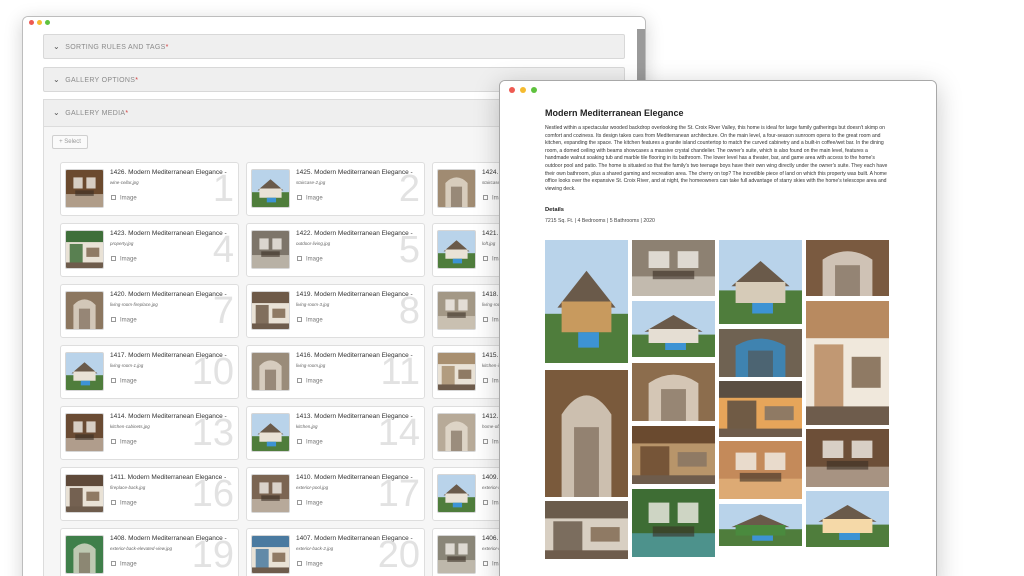 Image resolution: width=1024 pixels, height=576 pixels. I want to click on select-button: + Select, so click(70, 142).